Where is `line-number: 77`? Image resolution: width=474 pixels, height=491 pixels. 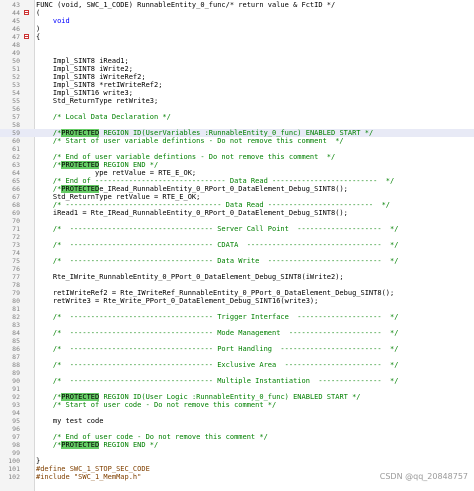 line-number: 77 is located at coordinates (16, 277).